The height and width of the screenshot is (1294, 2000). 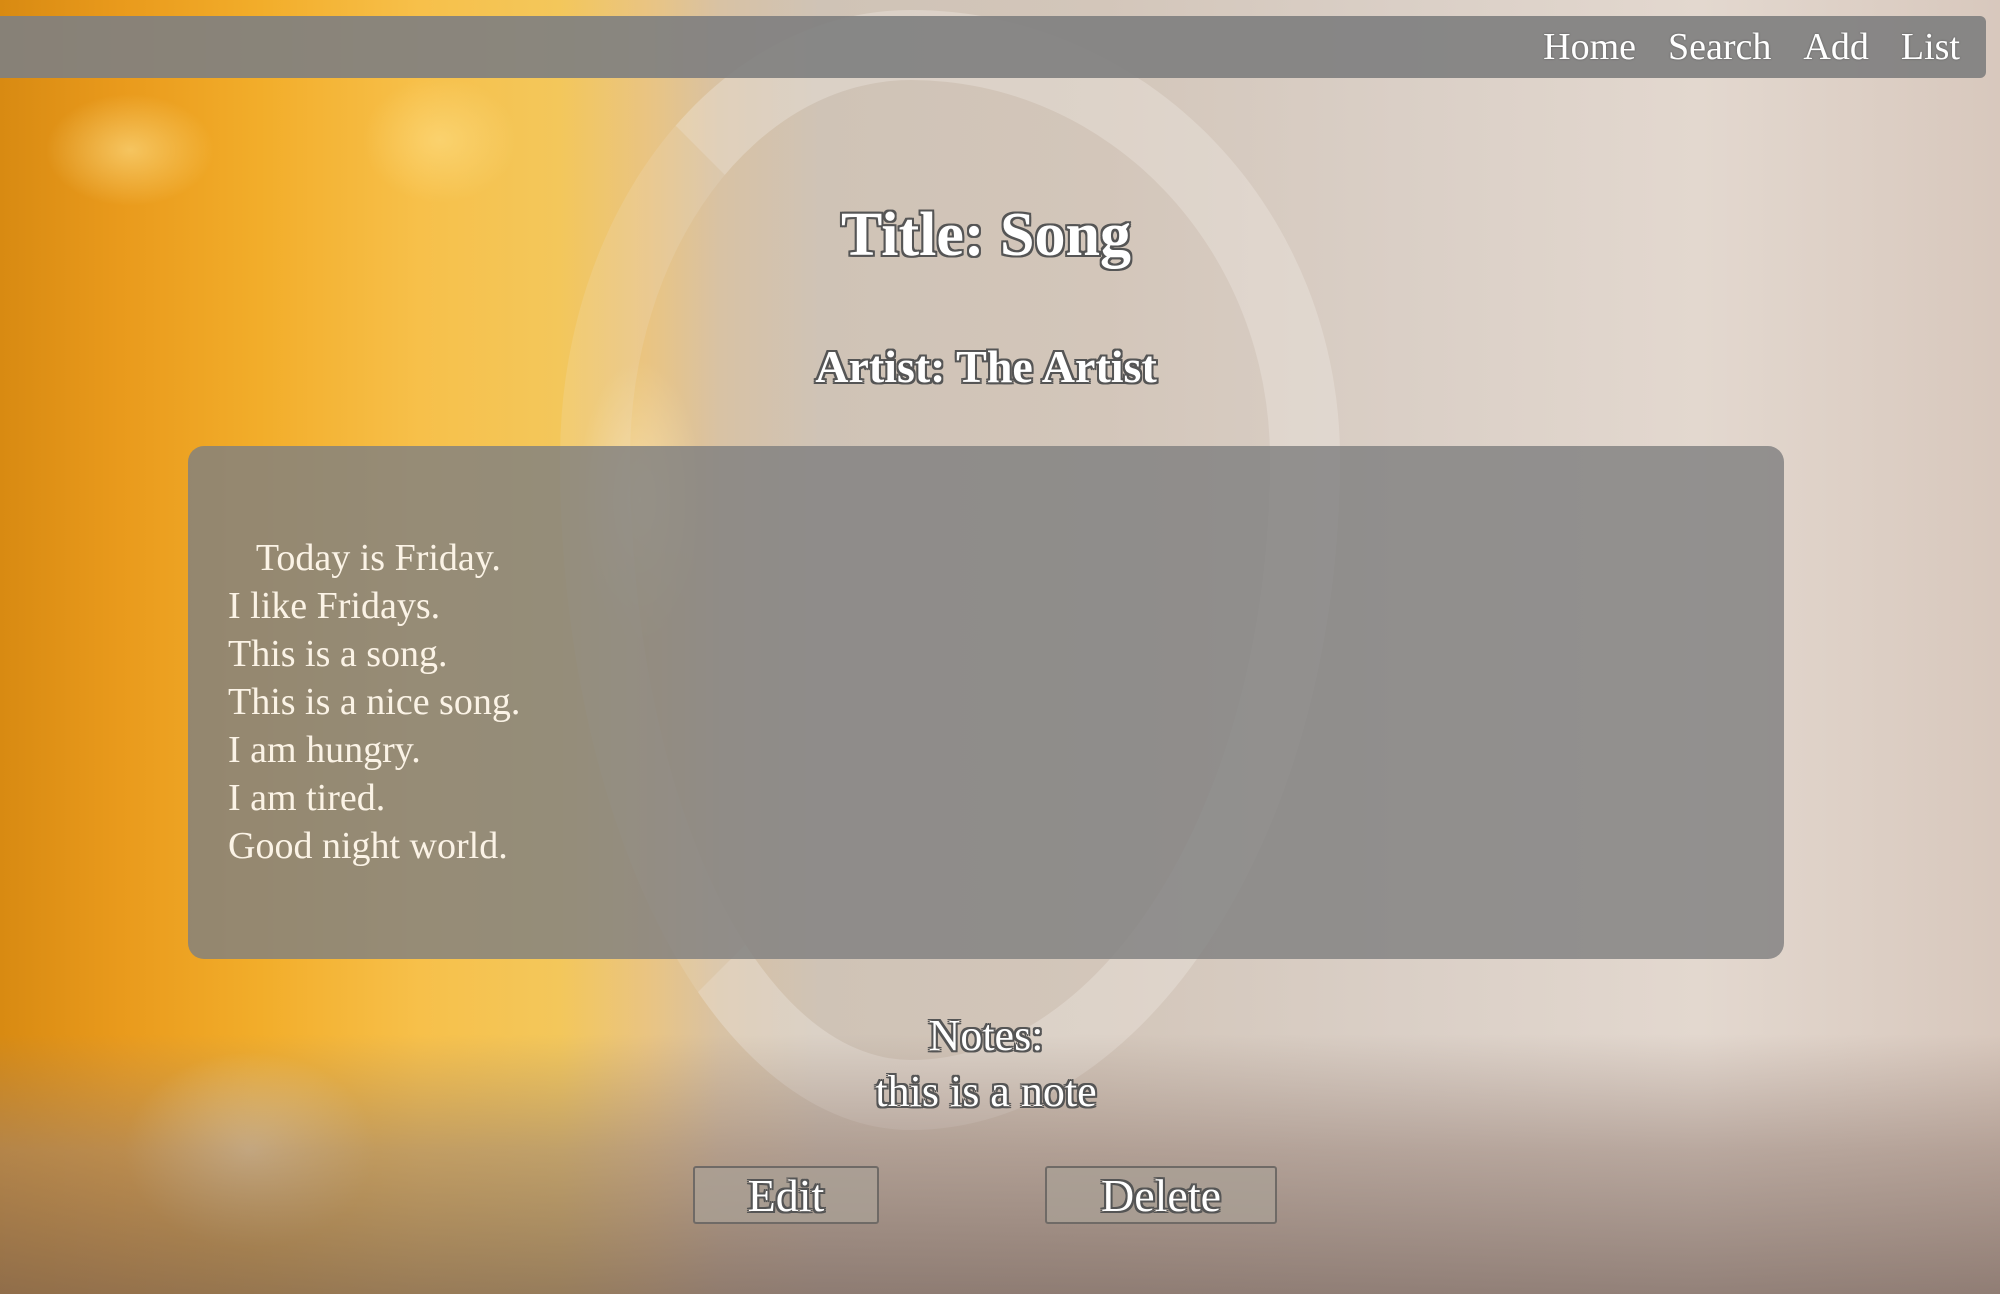 What do you see at coordinates (986, 1035) in the screenshot?
I see `notes-label: Notes:` at bounding box center [986, 1035].